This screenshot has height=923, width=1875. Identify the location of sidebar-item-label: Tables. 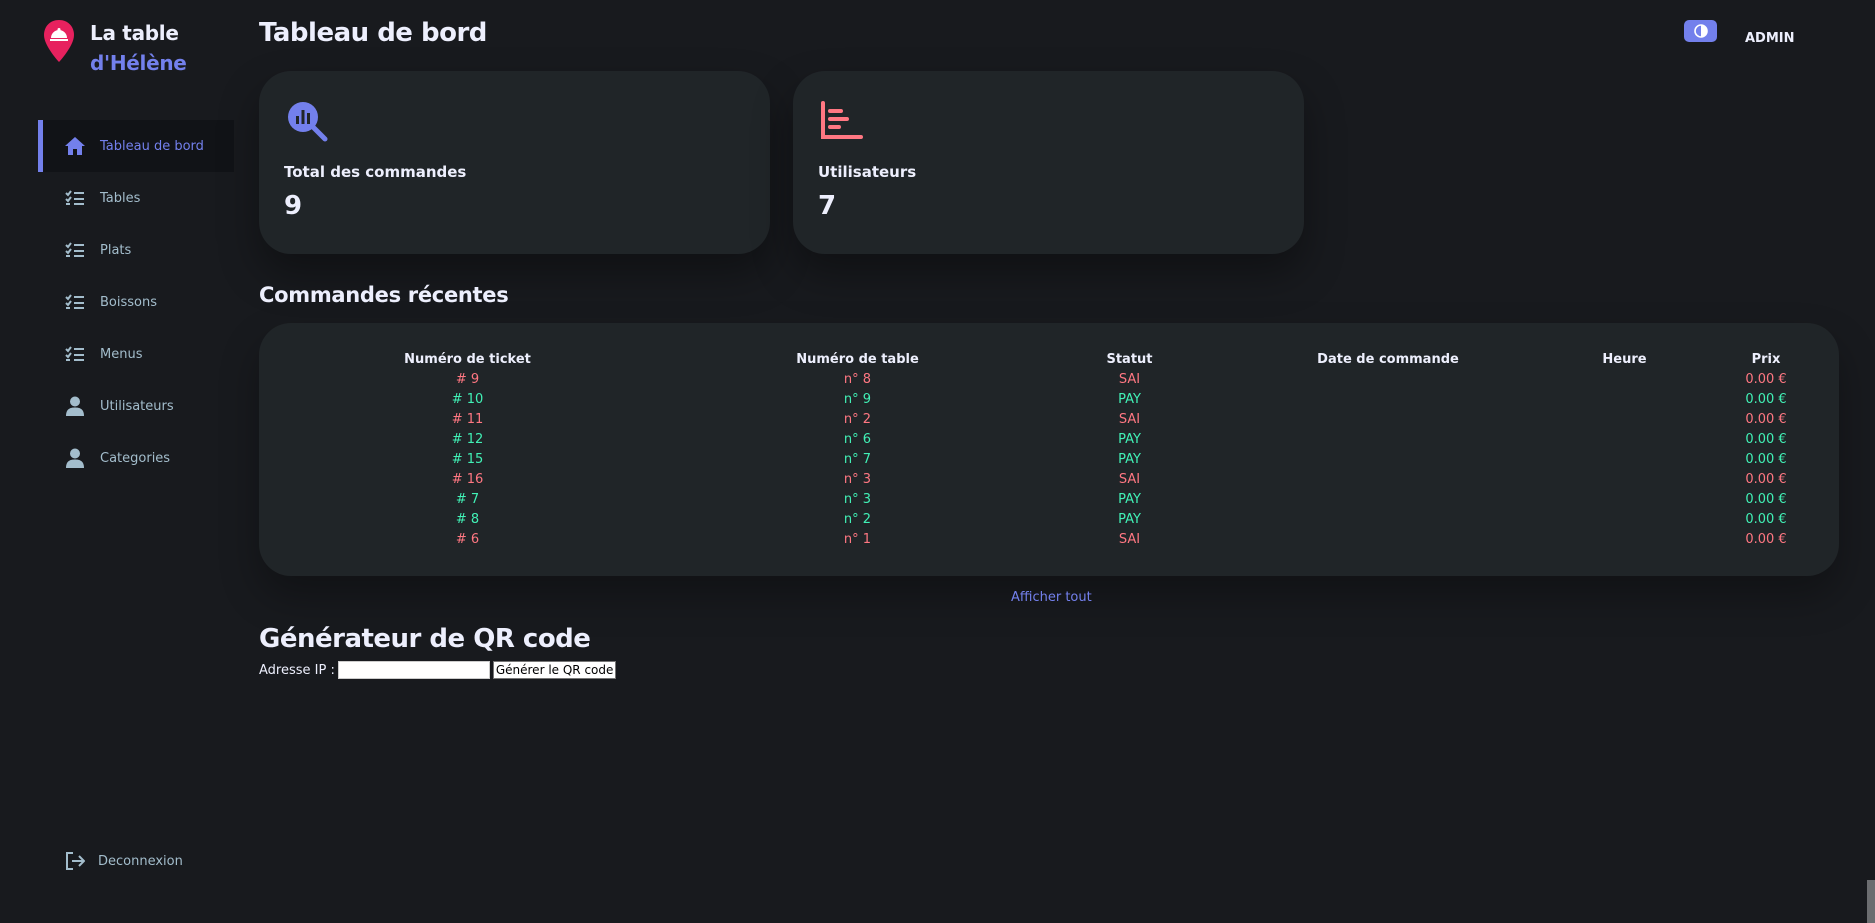
(120, 198).